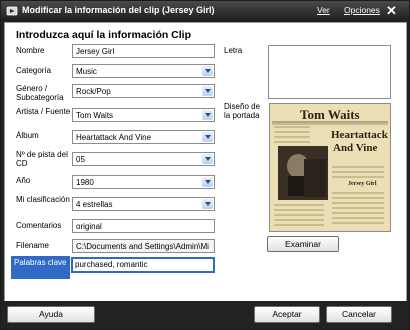 The image size is (410, 330). What do you see at coordinates (95, 51) in the screenshot?
I see `nombre-value: Jersey Girl` at bounding box center [95, 51].